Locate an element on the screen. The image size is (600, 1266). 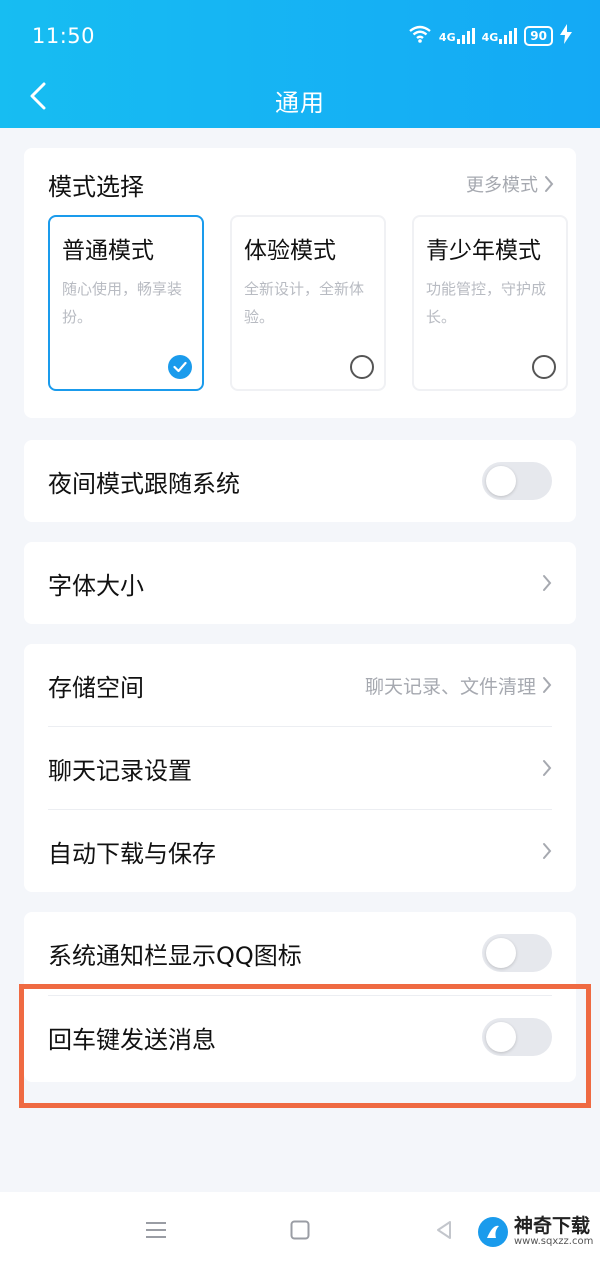
mode-option-name: 青少年模式 is located at coordinates (483, 251).